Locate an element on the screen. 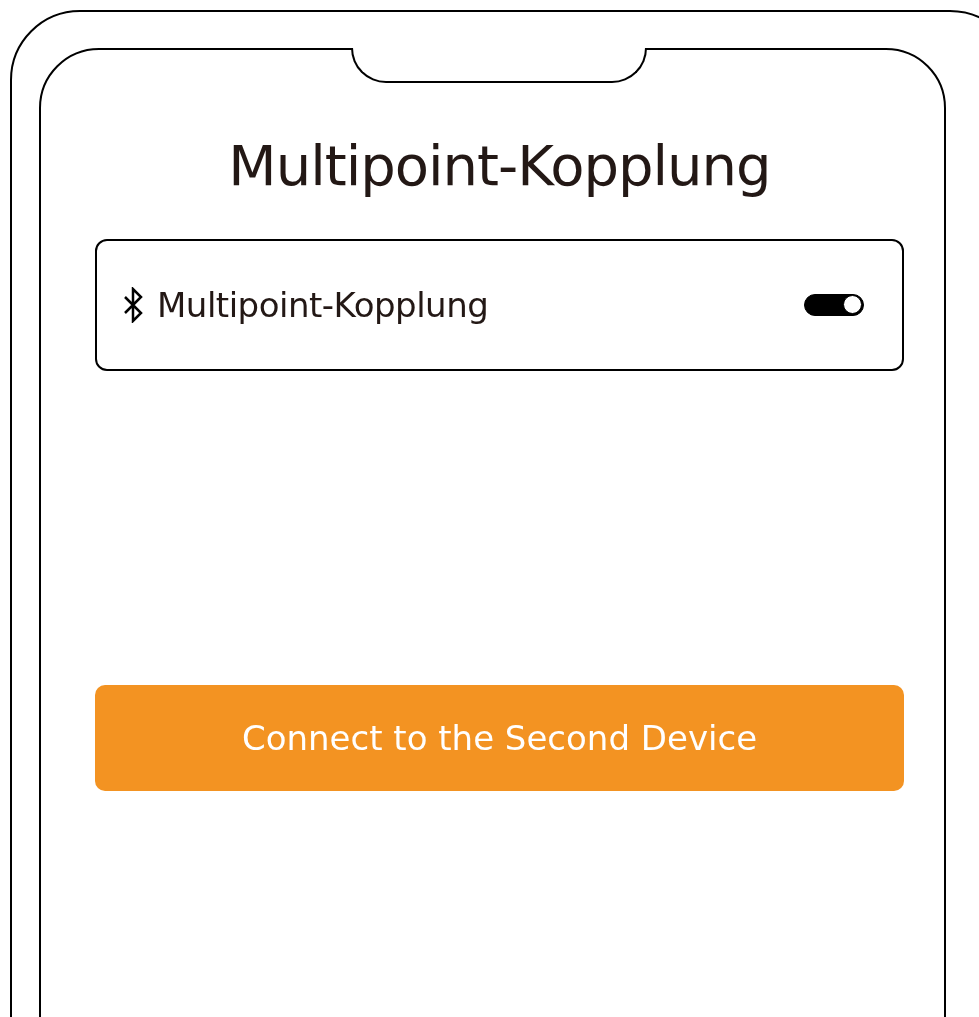  connect-button: Connect to the Second Device is located at coordinates (499, 738).